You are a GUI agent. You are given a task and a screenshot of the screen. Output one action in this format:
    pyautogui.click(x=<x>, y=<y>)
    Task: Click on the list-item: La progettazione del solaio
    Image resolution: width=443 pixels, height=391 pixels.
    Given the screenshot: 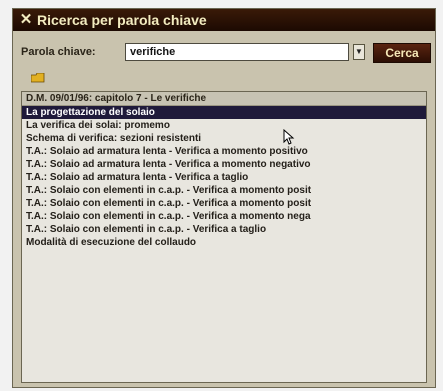 What is the action you would take?
    pyautogui.click(x=224, y=112)
    